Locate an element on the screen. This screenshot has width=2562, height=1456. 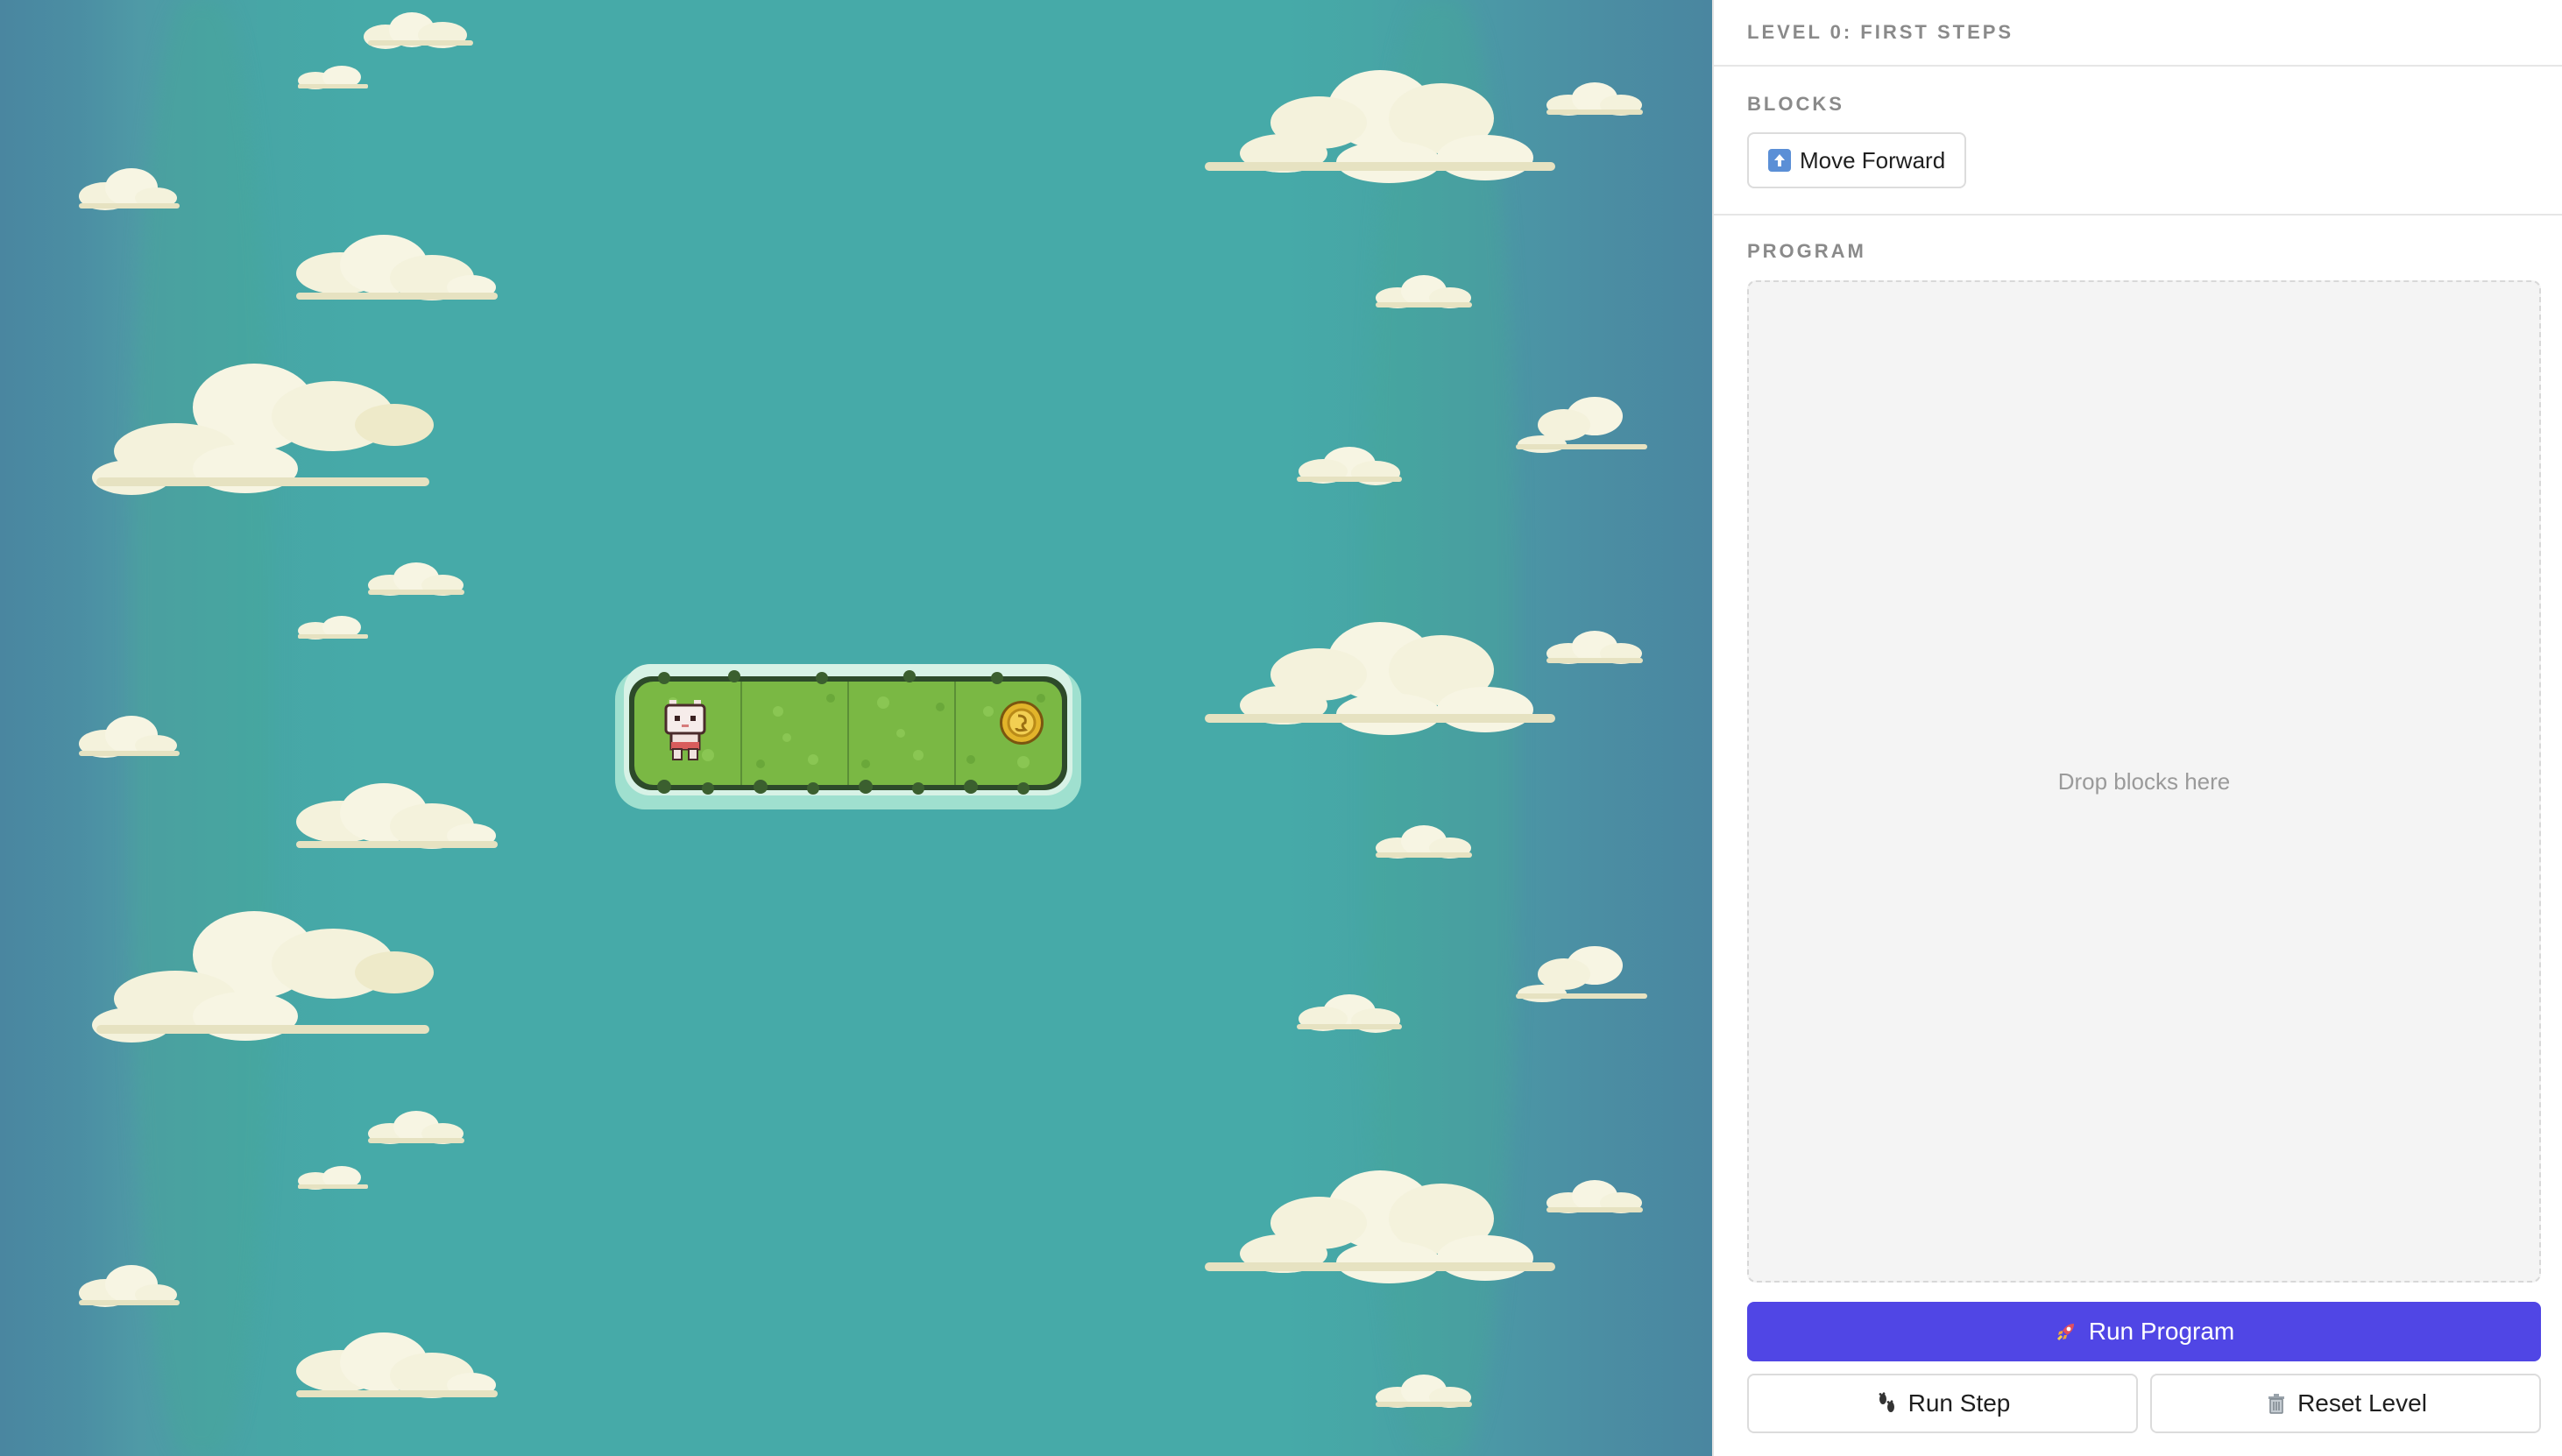
drop-hint-text: Drop blocks here is located at coordinates (2144, 781).